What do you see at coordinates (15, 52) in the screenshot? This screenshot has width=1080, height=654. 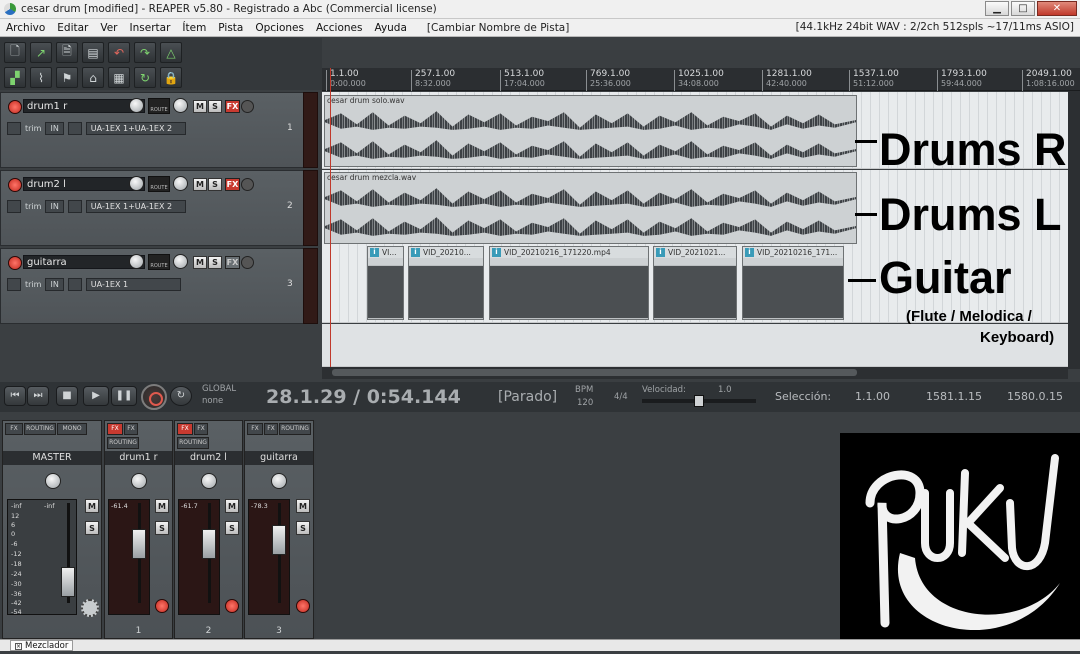 I see `new-project-icon: 🗋` at bounding box center [15, 52].